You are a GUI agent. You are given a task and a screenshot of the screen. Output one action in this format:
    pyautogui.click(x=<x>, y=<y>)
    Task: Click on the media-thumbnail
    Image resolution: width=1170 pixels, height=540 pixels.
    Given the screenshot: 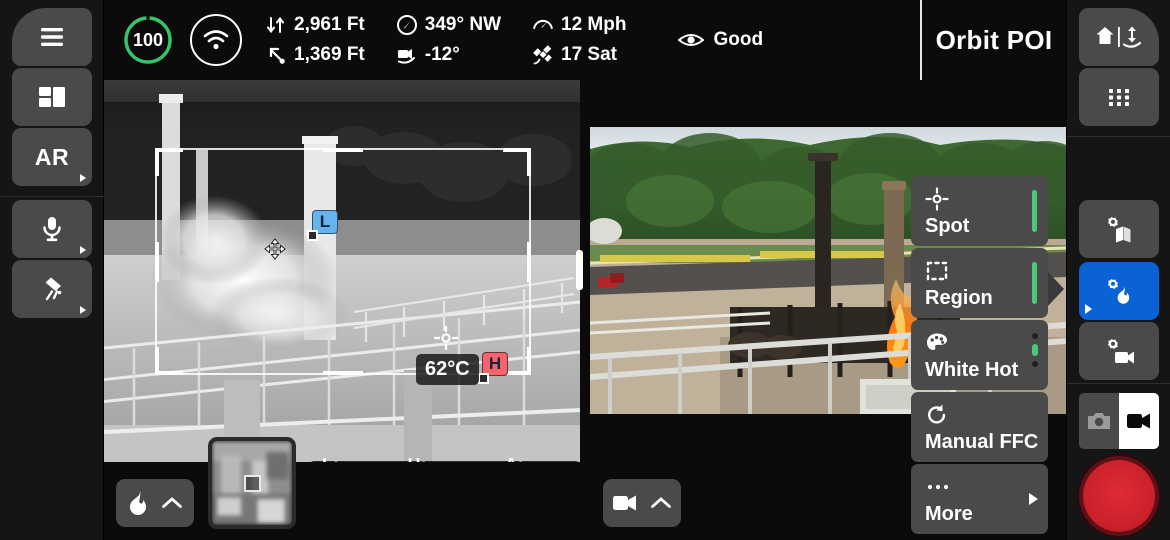 What is the action you would take?
    pyautogui.click(x=252, y=483)
    